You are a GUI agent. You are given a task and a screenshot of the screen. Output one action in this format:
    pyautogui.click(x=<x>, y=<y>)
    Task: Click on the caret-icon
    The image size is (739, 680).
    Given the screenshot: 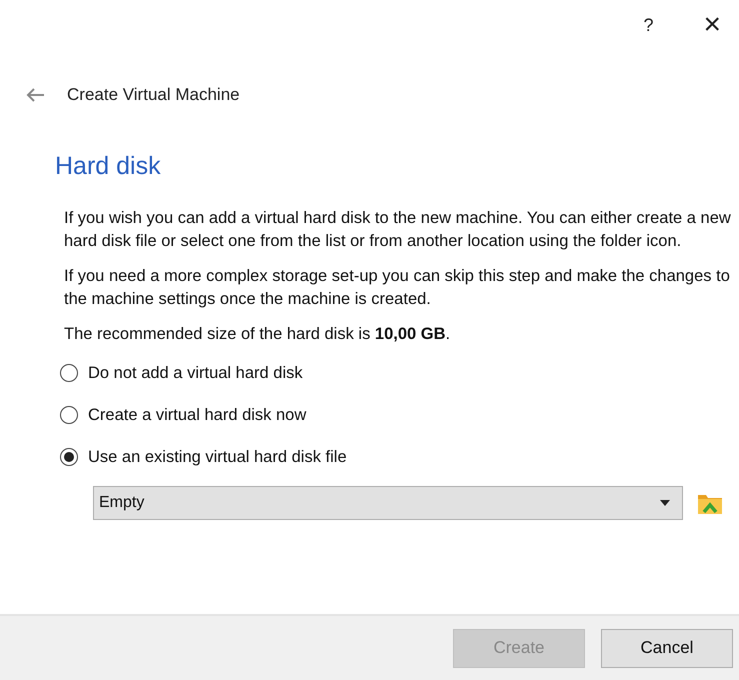 What is the action you would take?
    pyautogui.click(x=665, y=503)
    